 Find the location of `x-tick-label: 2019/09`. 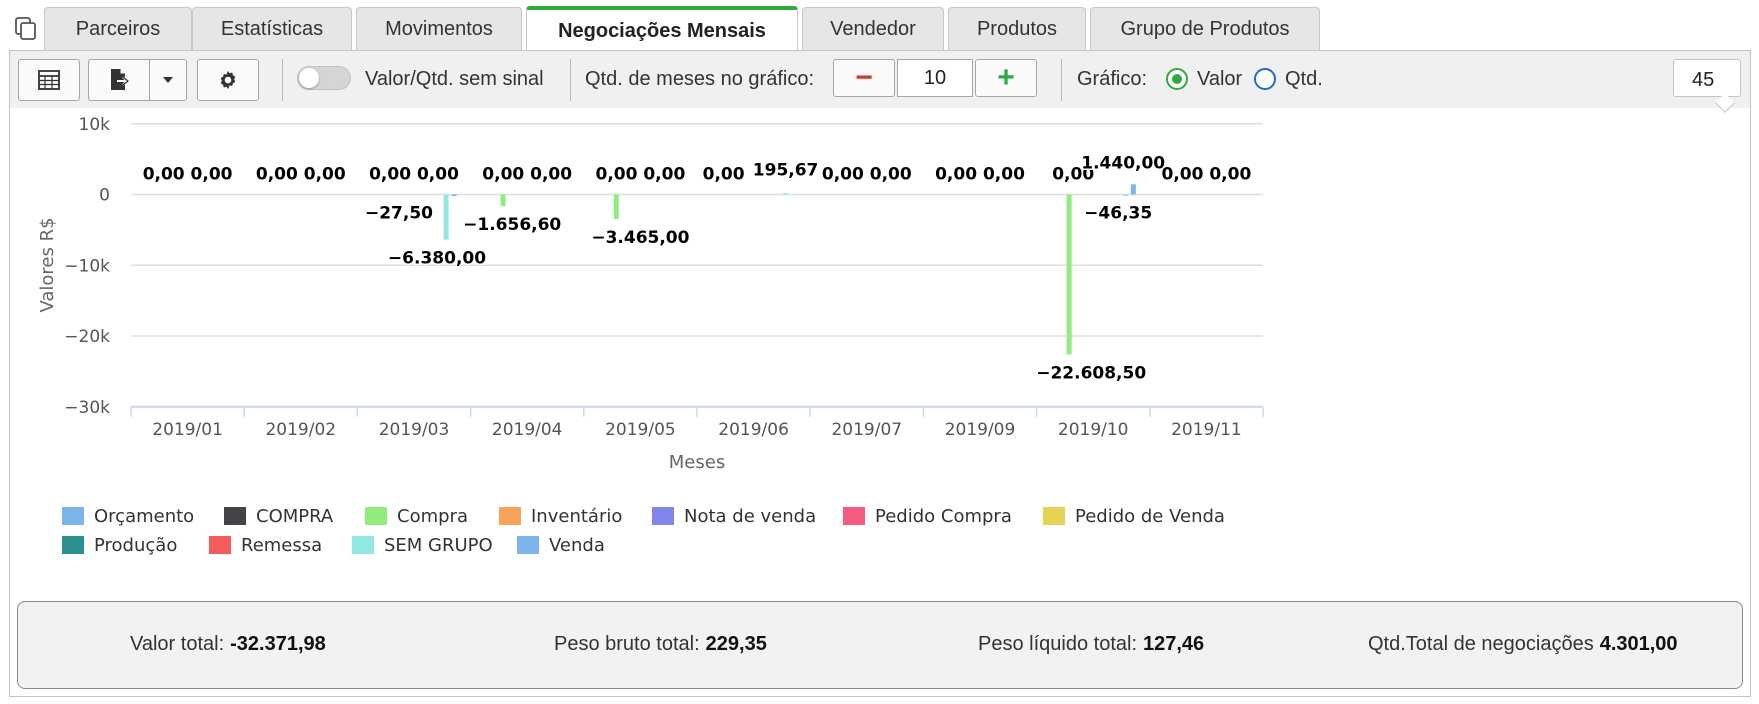

x-tick-label: 2019/09 is located at coordinates (980, 430).